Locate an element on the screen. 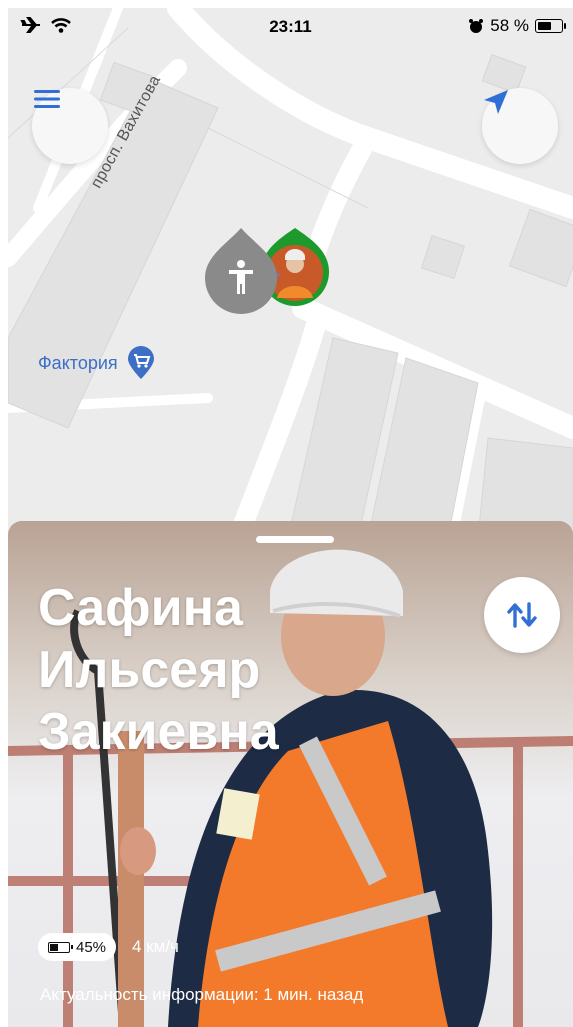 The width and height of the screenshot is (573, 1027). poi-factoria: Фактория is located at coordinates (97, 363).